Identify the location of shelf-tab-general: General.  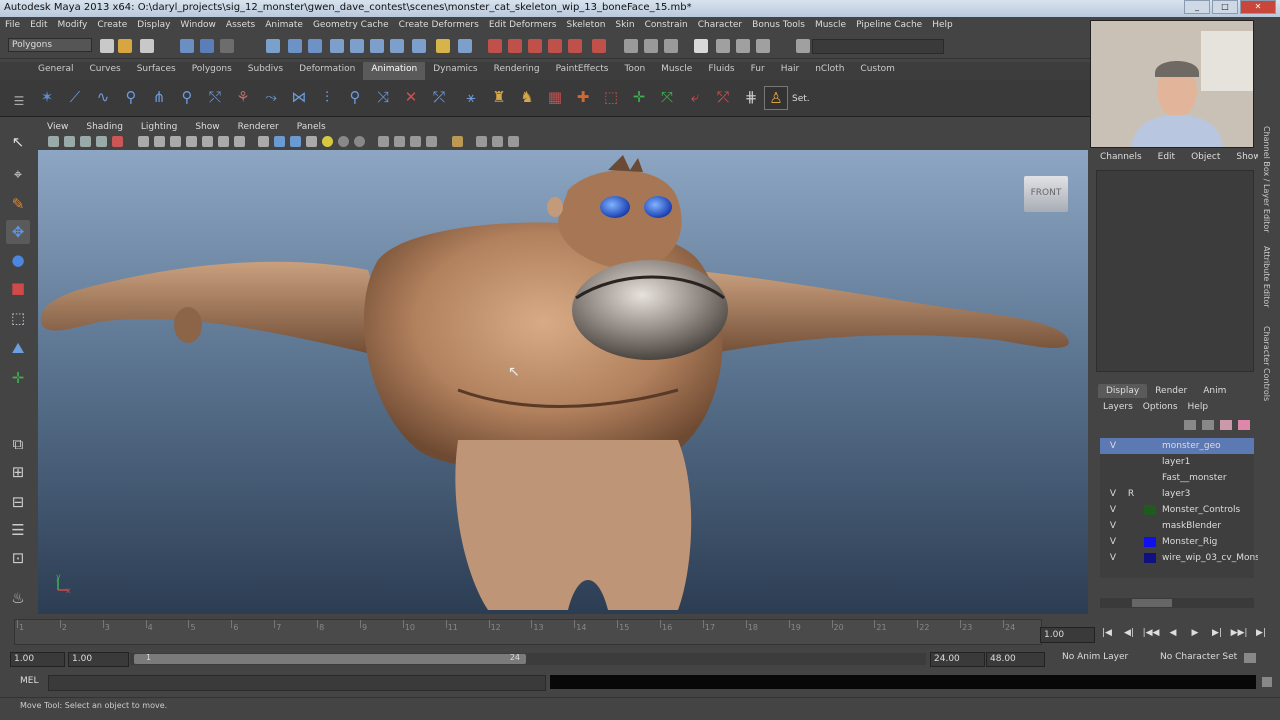
(55, 71).